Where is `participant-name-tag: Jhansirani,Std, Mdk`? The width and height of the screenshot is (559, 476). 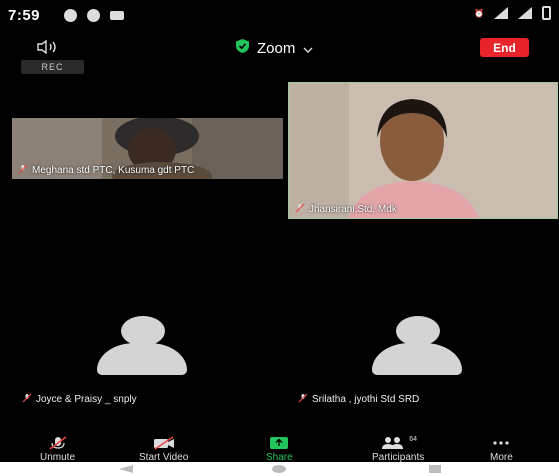 participant-name-tag: Jhansirani,Std, Mdk is located at coordinates (346, 209).